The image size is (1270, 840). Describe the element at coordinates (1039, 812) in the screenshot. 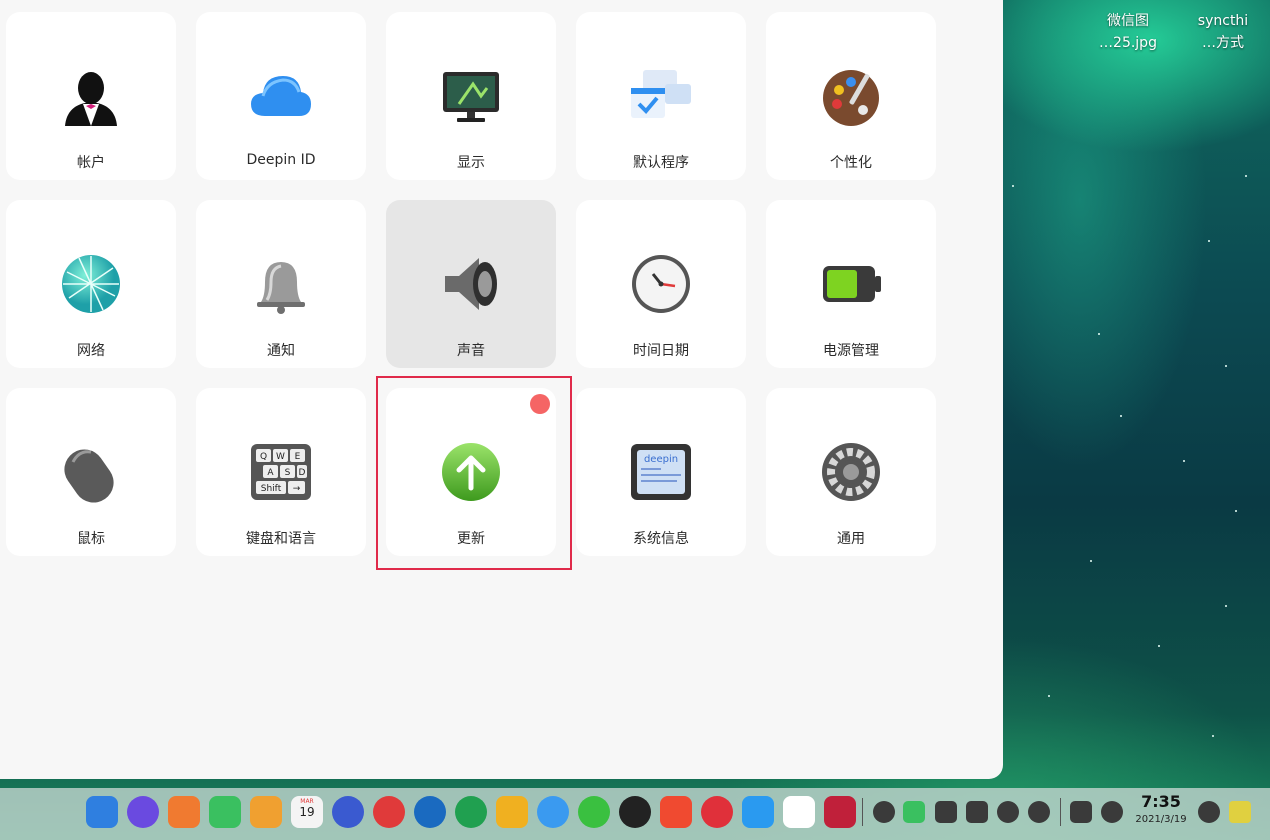

I see `tray-expand-chevron-icon` at that location.